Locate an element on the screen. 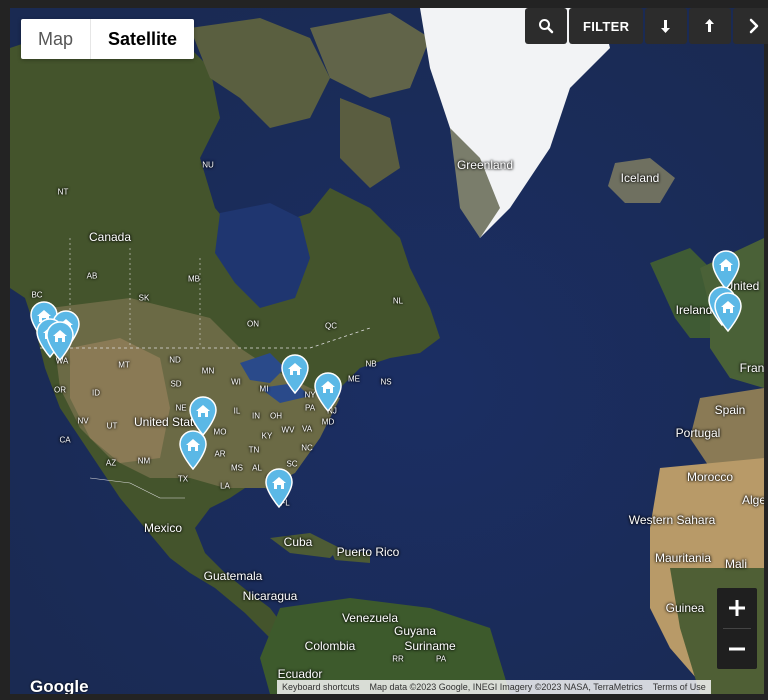 The width and height of the screenshot is (768, 700). label-nl: NL is located at coordinates (398, 301).